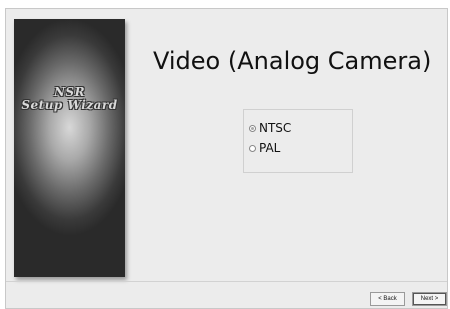 The width and height of the screenshot is (450, 309). I want to click on radio-ntsc-label: NTSC, so click(275, 128).